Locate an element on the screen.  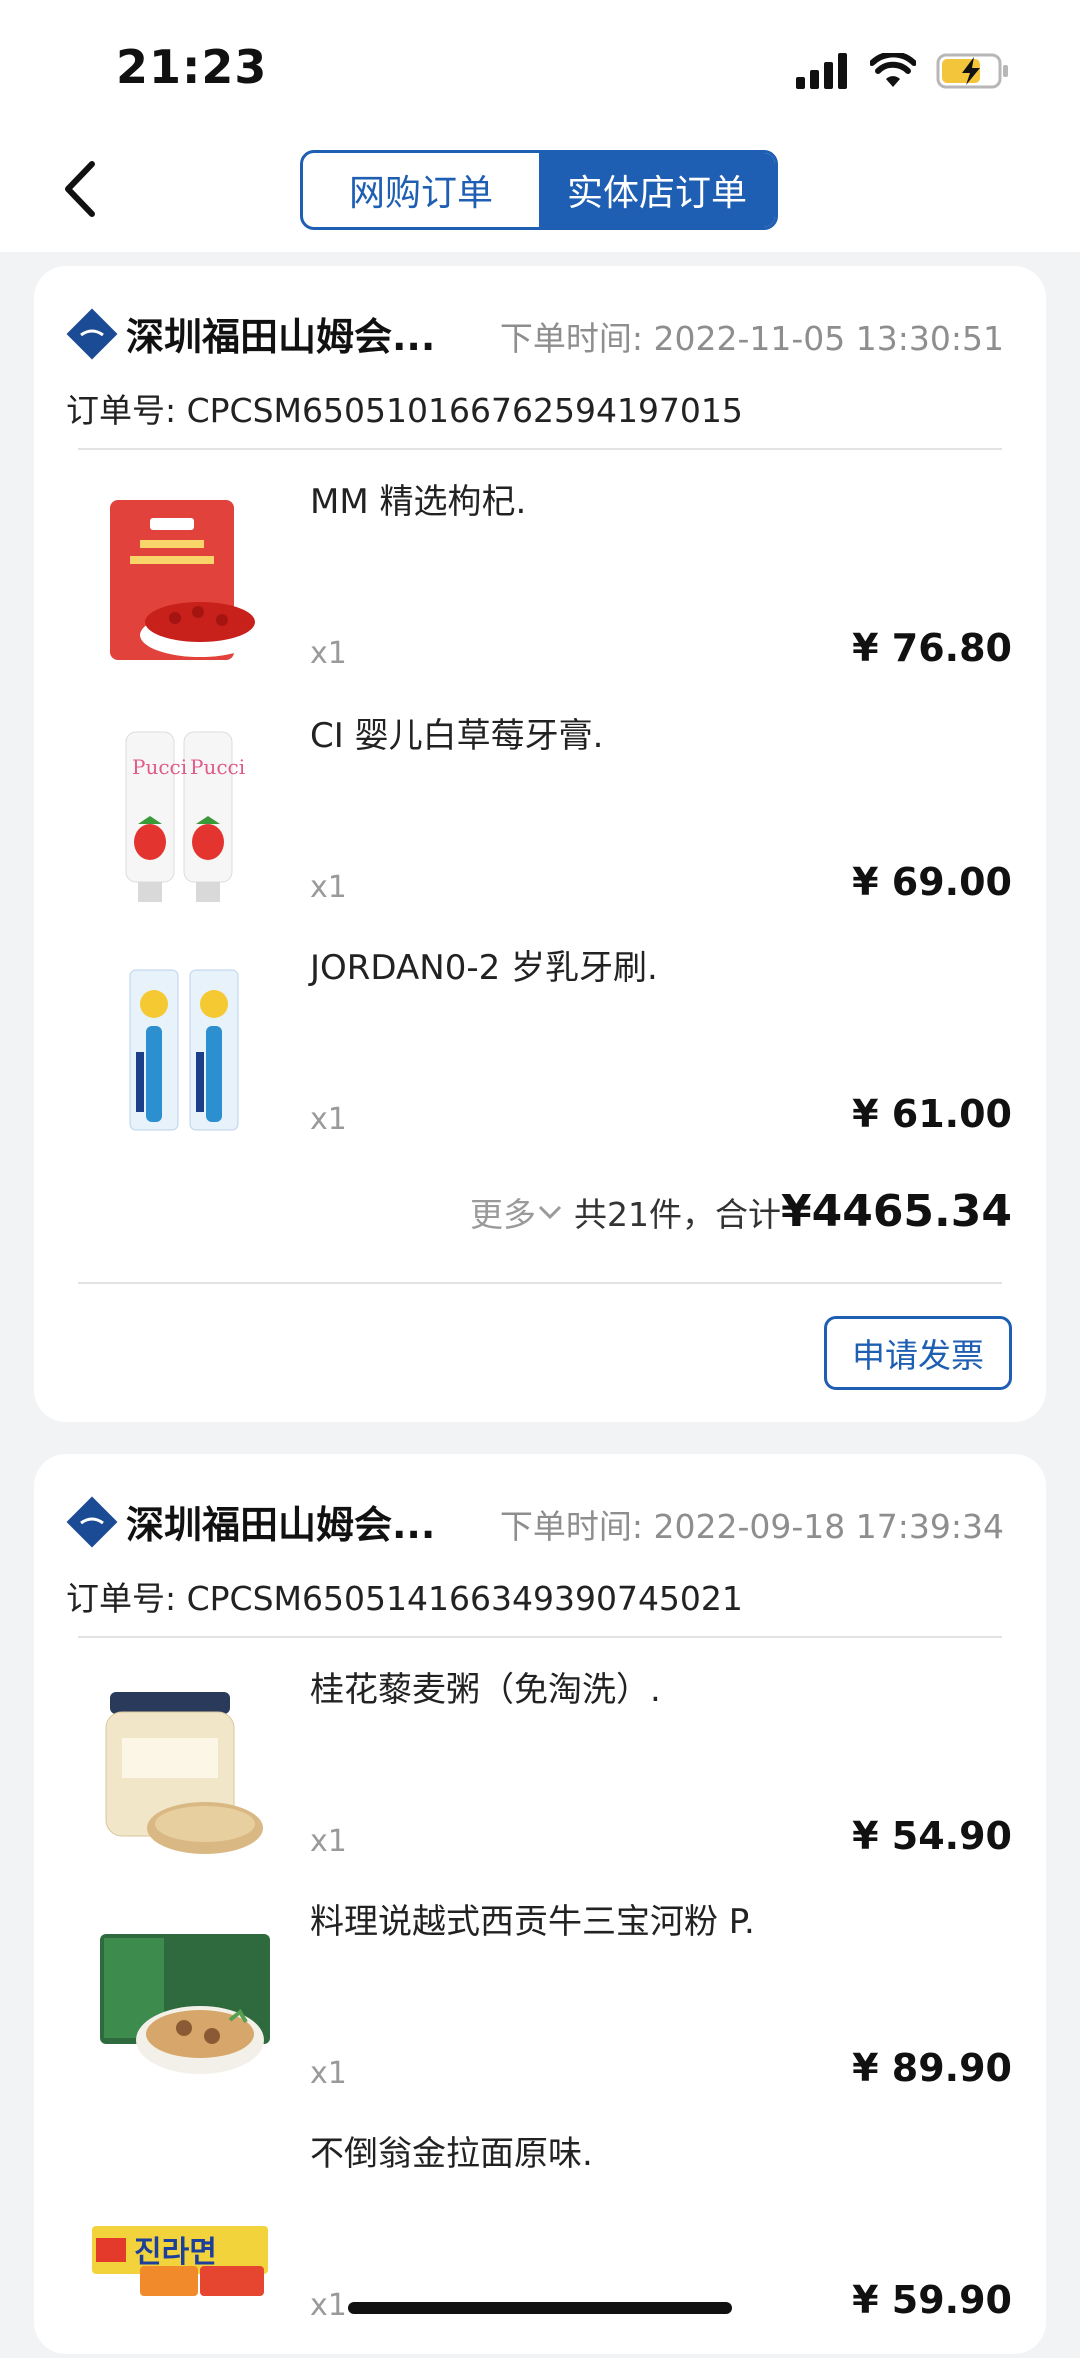
product-name: 料理说越式西贡牛三宝河粉 P. is located at coordinates (532, 1922).